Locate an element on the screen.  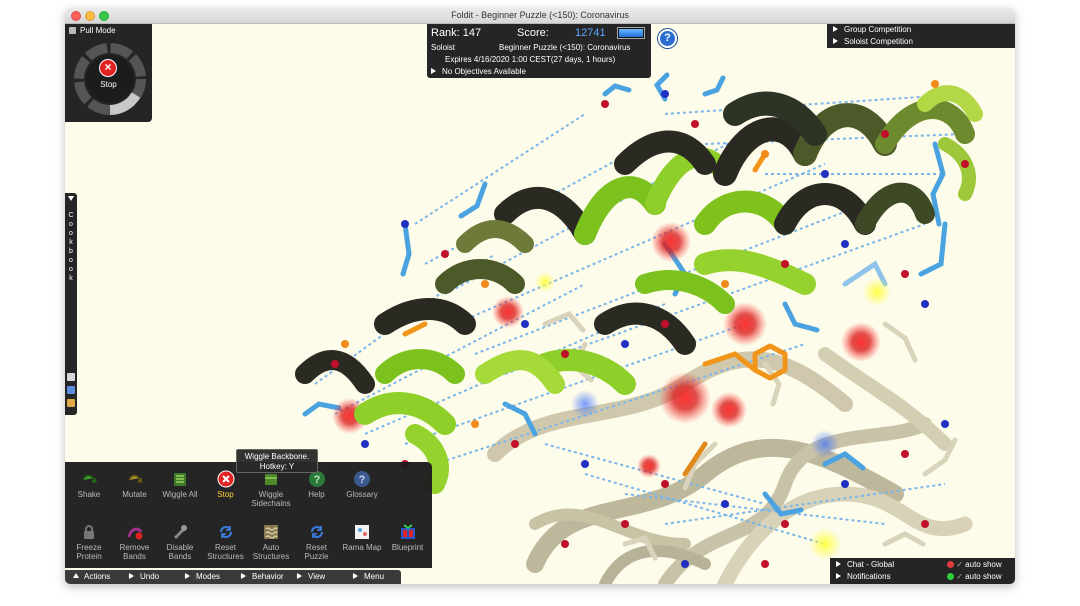
reset-structures-label: Reset Structures is located at coordinates (225, 552).